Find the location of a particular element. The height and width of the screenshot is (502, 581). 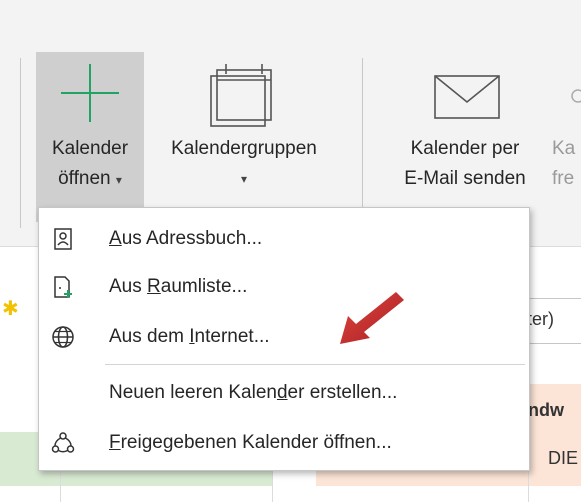

open-calendar-label-1: Kalender is located at coordinates (90, 148).